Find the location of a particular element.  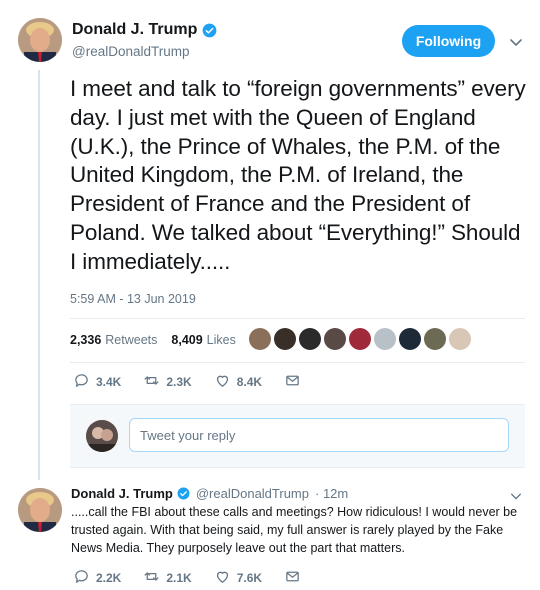

author-name: Donald J. Trump is located at coordinates (144, 30).